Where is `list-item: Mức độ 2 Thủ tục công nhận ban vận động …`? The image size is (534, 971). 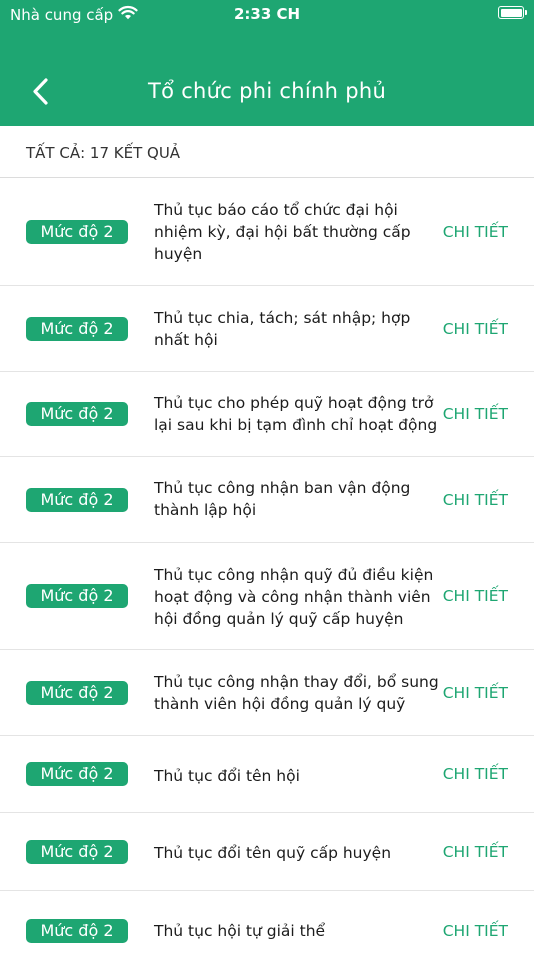
list-item: Mức độ 2 Thủ tục công nhận ban vận động … is located at coordinates (267, 500).